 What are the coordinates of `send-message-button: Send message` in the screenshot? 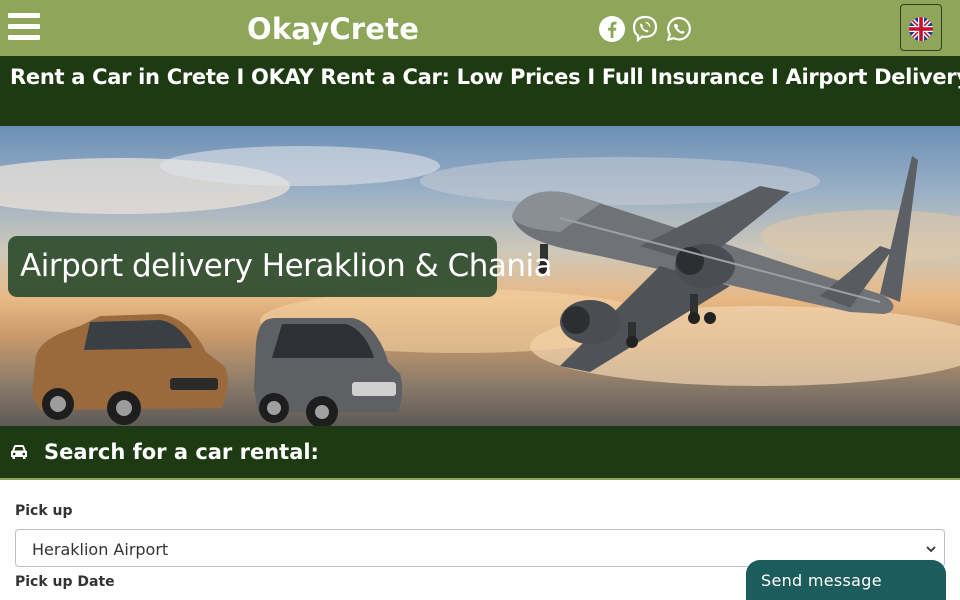 It's located at (846, 580).